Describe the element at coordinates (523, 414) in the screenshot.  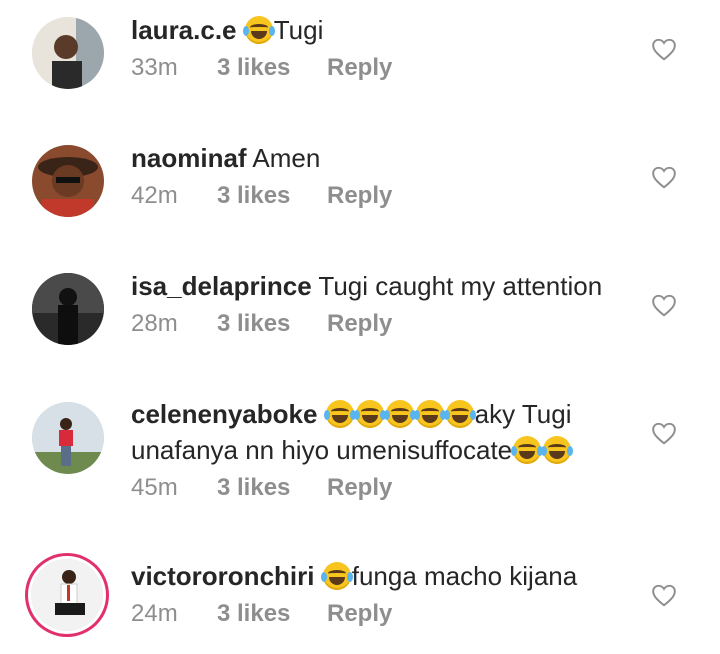
I see `comment-text: aky Tugi` at that location.